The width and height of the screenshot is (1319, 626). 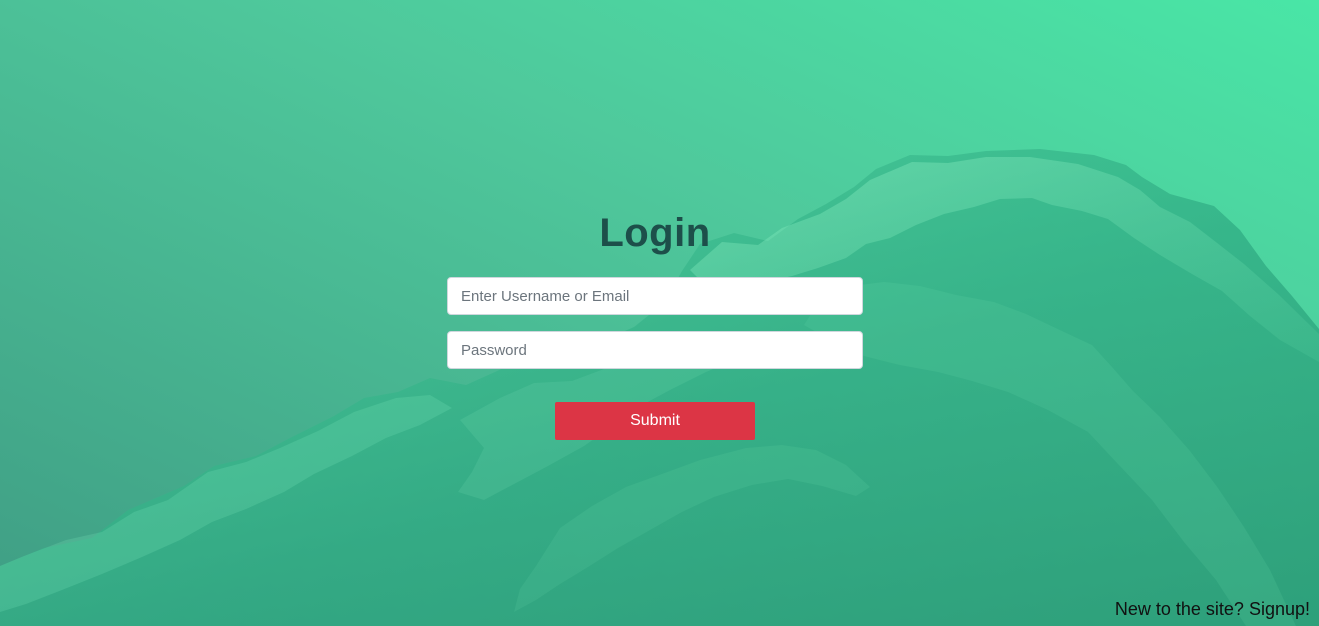 What do you see at coordinates (655, 296) in the screenshot?
I see `username-email-input` at bounding box center [655, 296].